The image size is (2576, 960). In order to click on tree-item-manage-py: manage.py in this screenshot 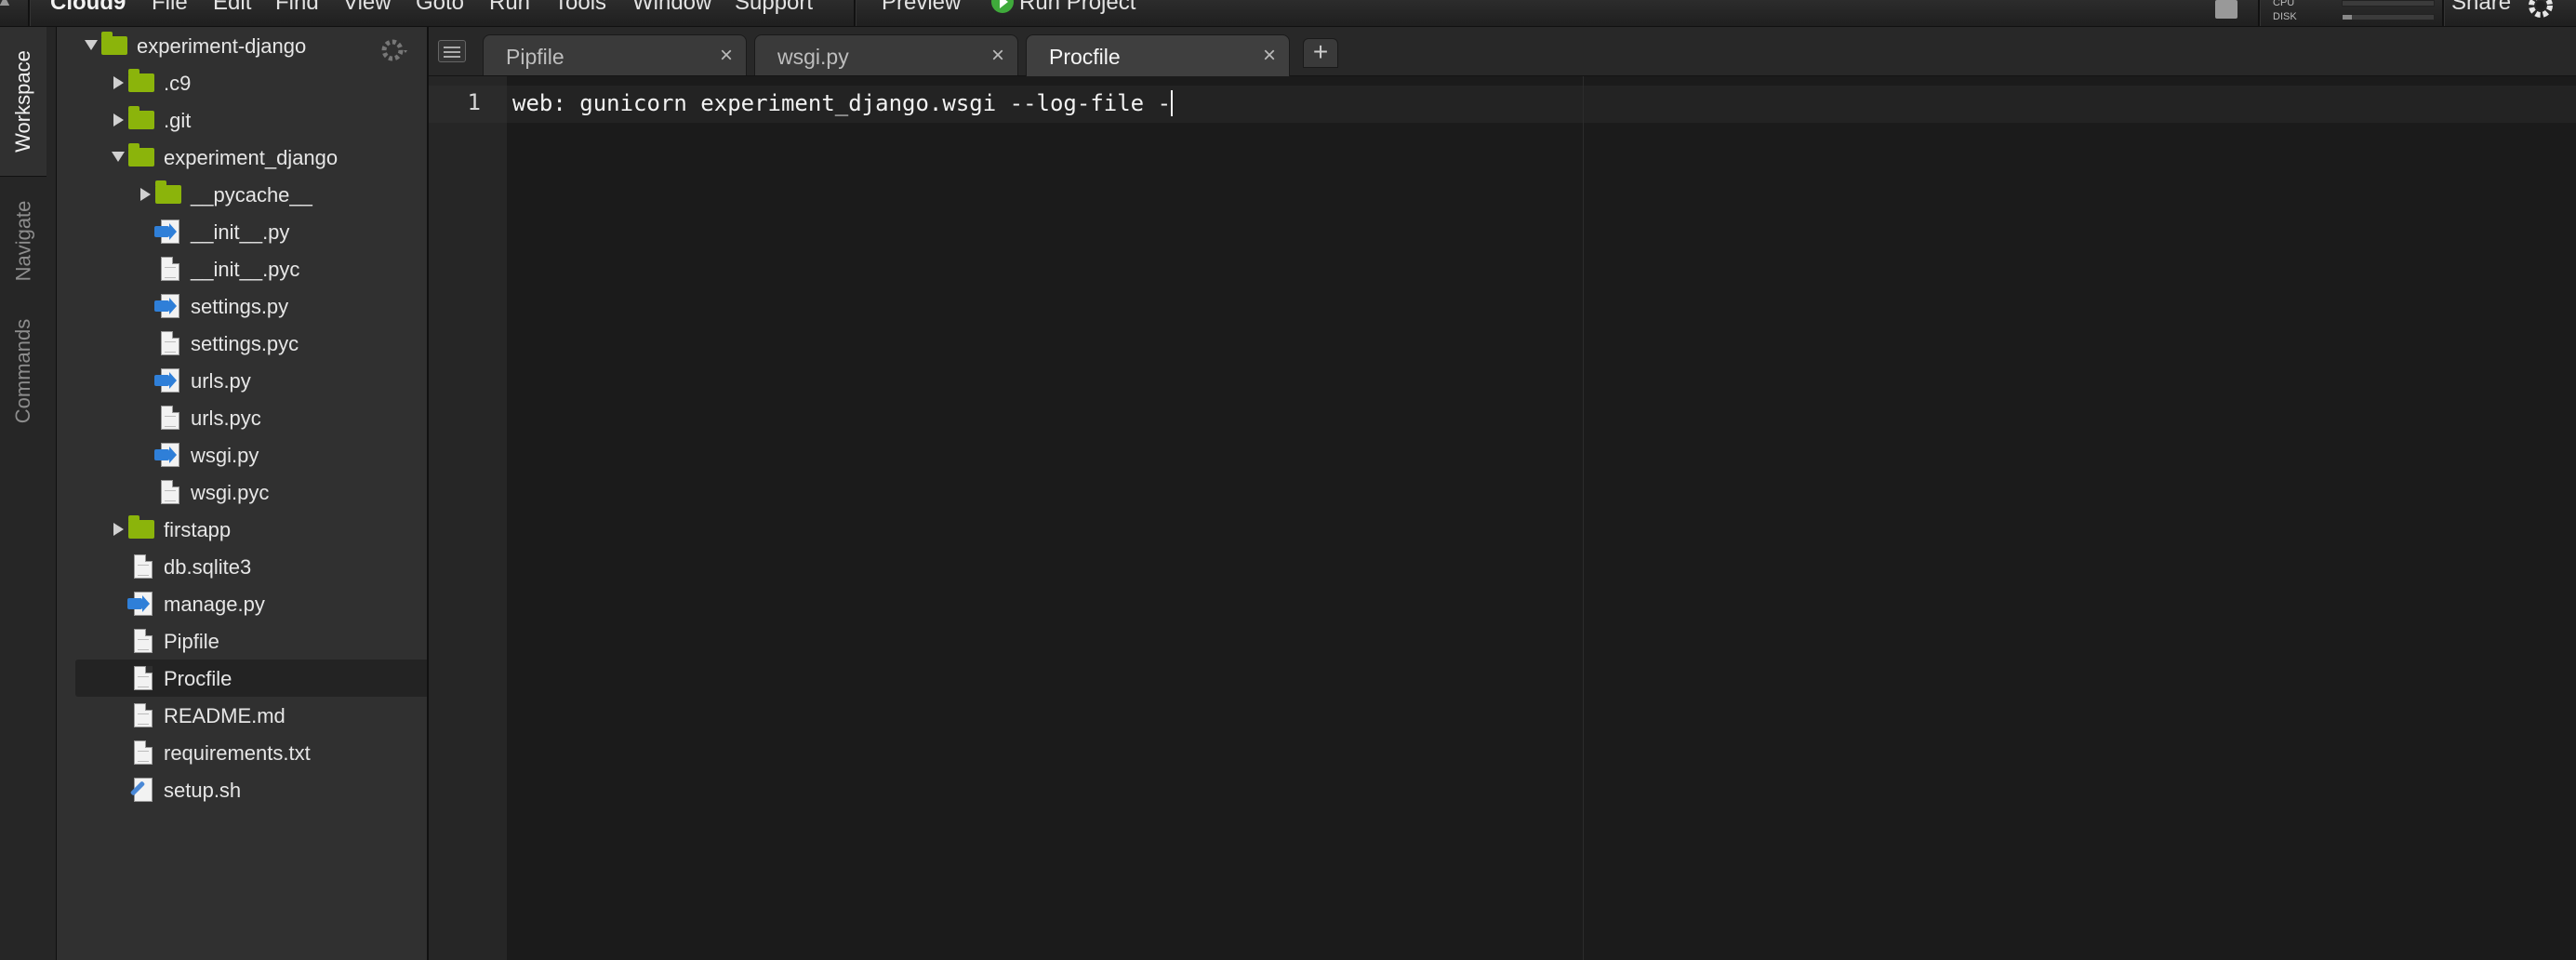, I will do `click(251, 603)`.